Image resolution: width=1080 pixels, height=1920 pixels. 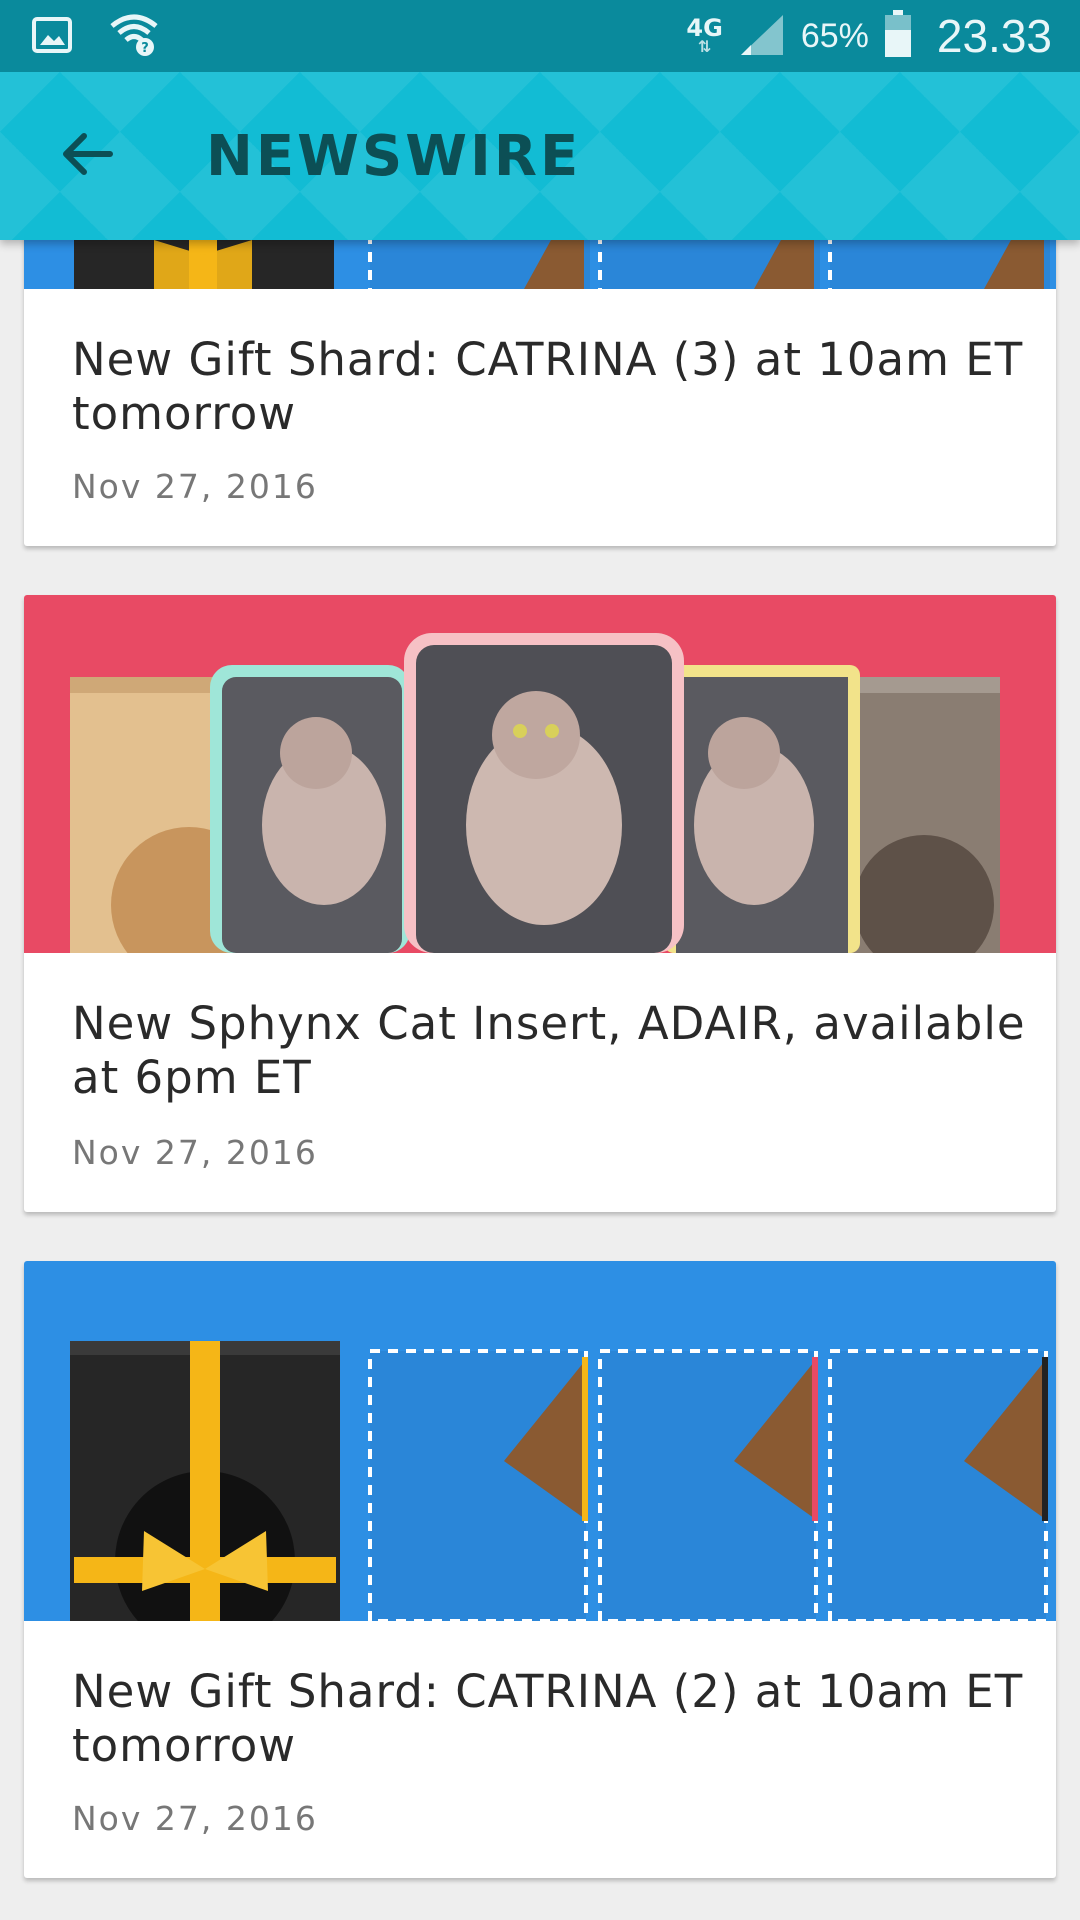 I want to click on page-title: NEWSWIRE, so click(x=394, y=156).